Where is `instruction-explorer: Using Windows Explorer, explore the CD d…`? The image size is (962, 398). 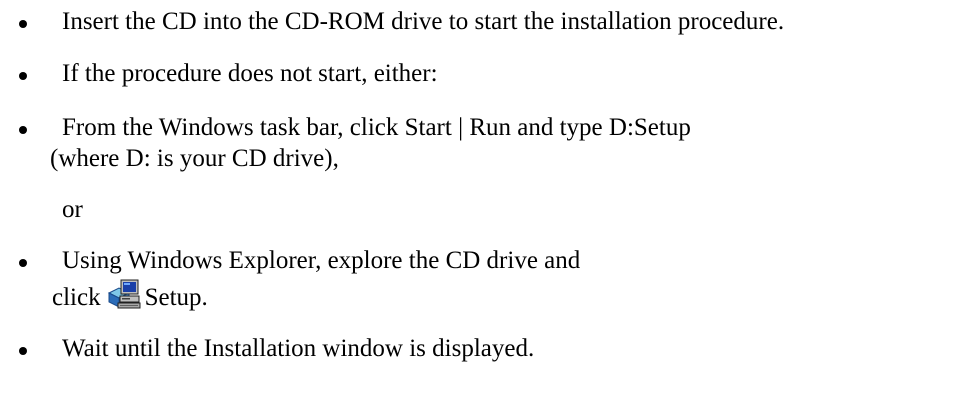 instruction-explorer: Using Windows Explorer, explore the CD d… is located at coordinates (321, 260).